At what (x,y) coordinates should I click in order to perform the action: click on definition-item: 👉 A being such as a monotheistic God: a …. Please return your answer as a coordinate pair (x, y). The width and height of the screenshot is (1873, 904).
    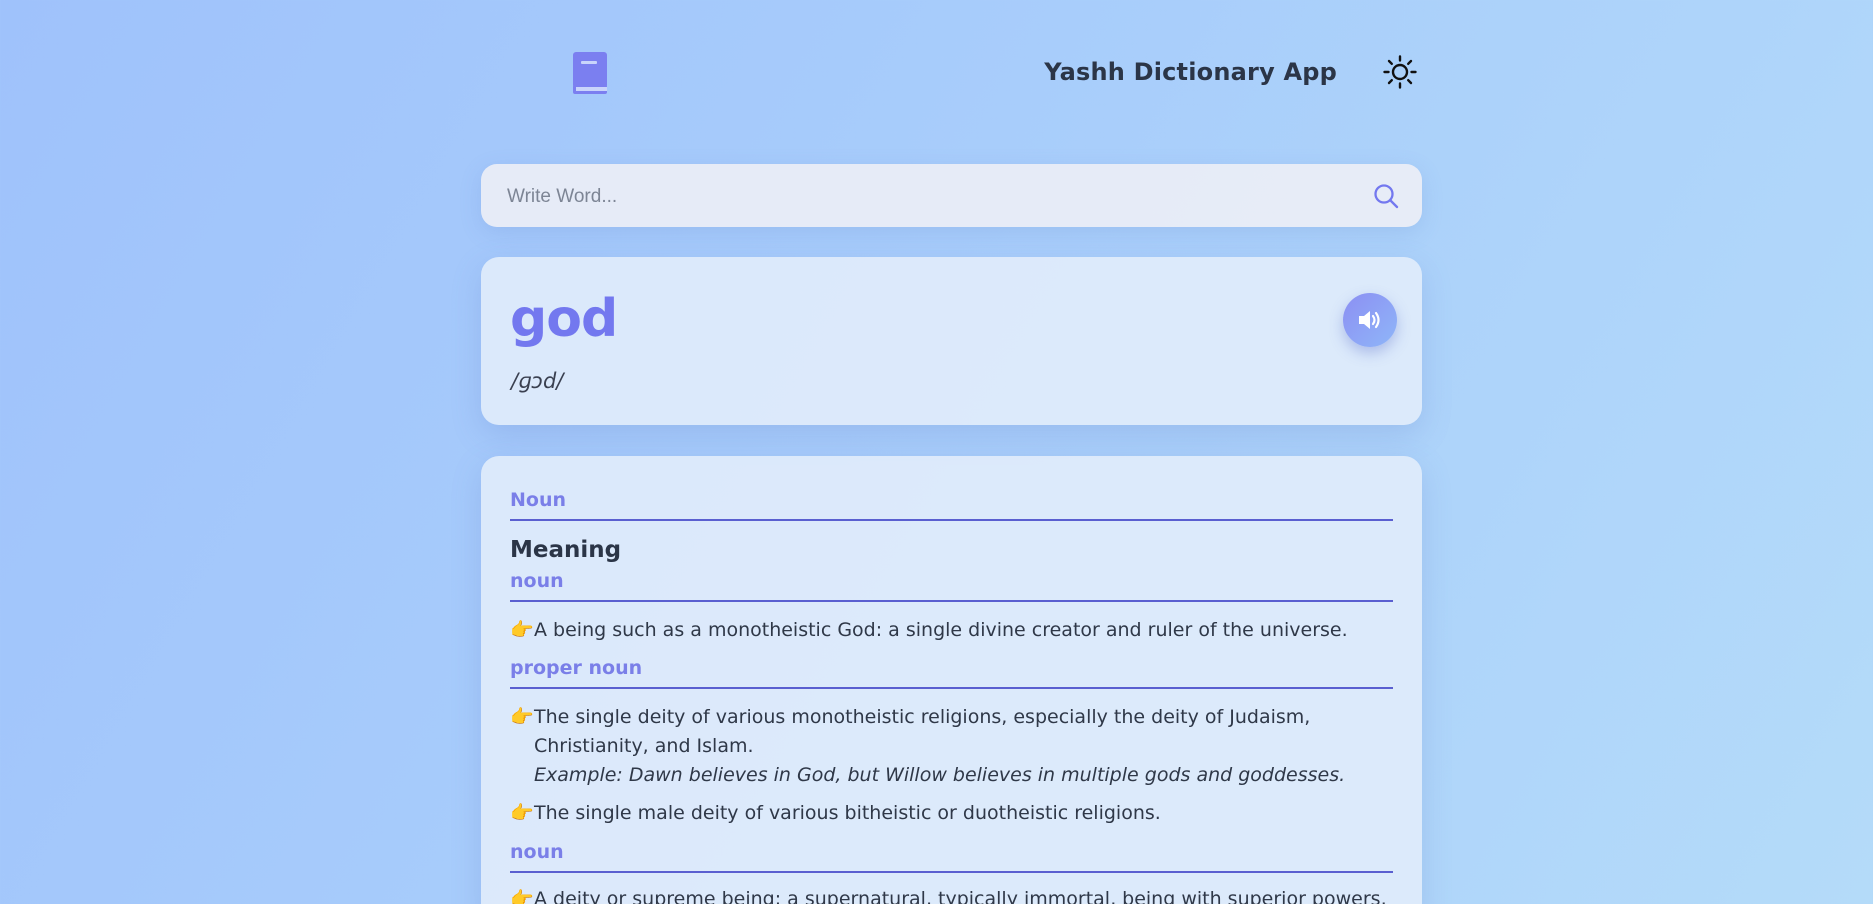
    Looking at the image, I should click on (950, 630).